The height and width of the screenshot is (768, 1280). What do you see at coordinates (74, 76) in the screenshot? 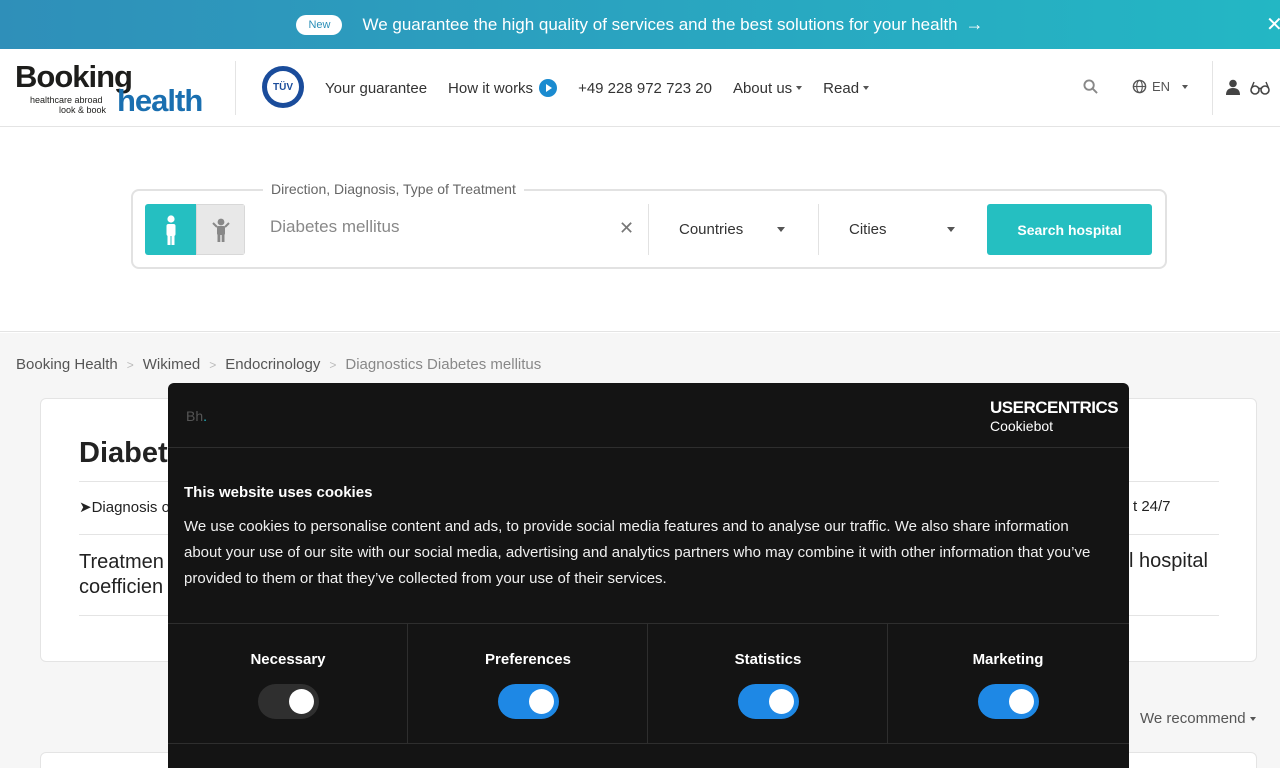
I see `logo-booking-text: Booking` at bounding box center [74, 76].